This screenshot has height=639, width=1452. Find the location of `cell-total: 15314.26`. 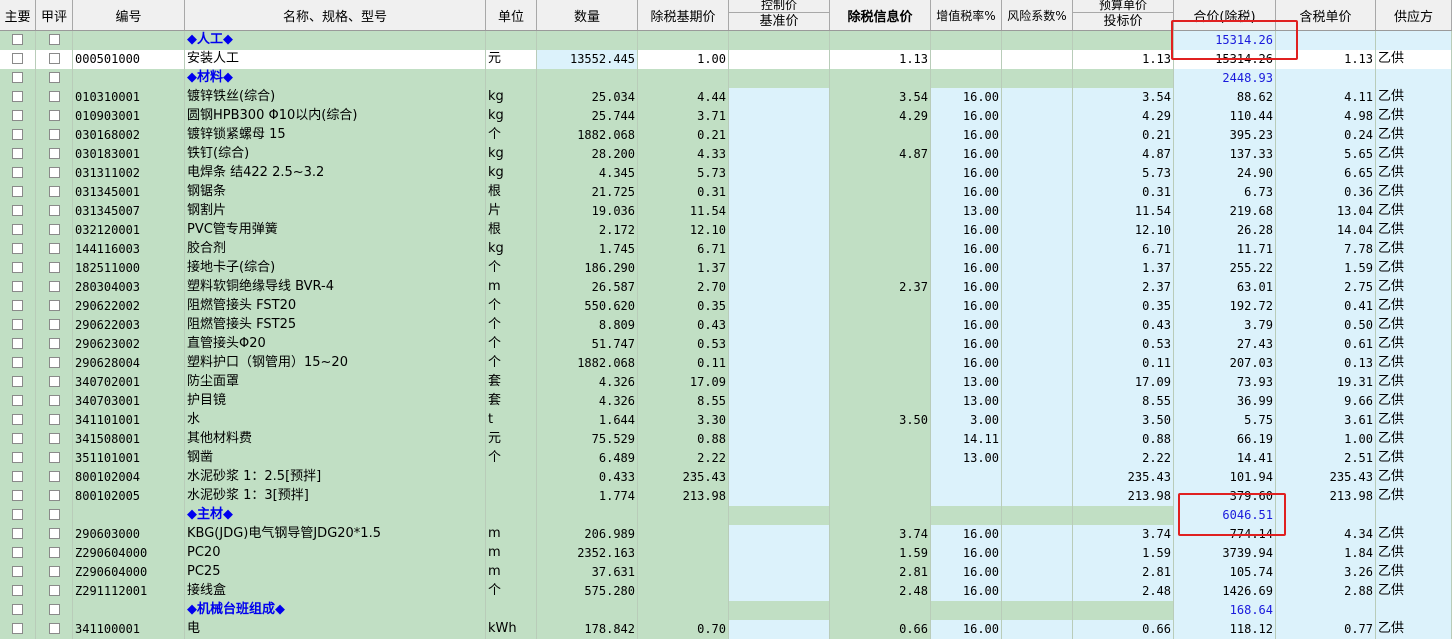

cell-total: 15314.26 is located at coordinates (1225, 59).